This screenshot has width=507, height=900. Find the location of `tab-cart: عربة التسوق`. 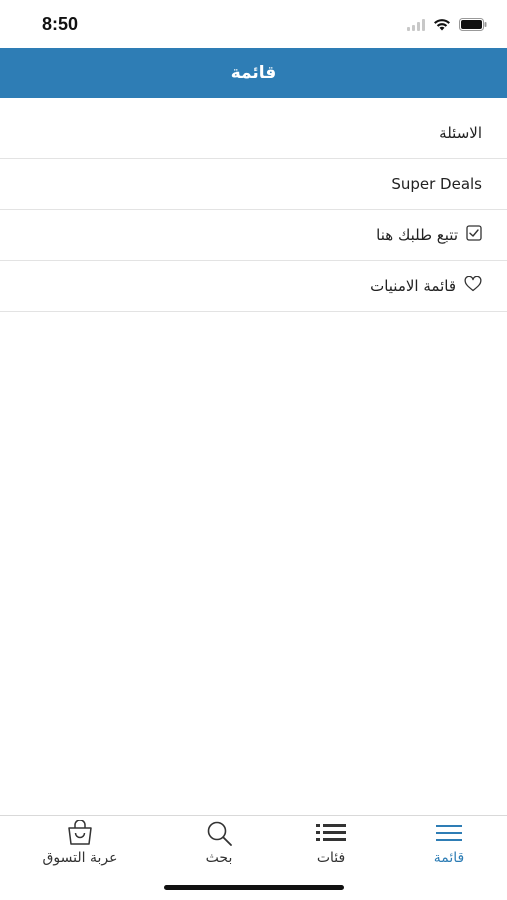

tab-cart: عربة التسوق is located at coordinates (80, 846).